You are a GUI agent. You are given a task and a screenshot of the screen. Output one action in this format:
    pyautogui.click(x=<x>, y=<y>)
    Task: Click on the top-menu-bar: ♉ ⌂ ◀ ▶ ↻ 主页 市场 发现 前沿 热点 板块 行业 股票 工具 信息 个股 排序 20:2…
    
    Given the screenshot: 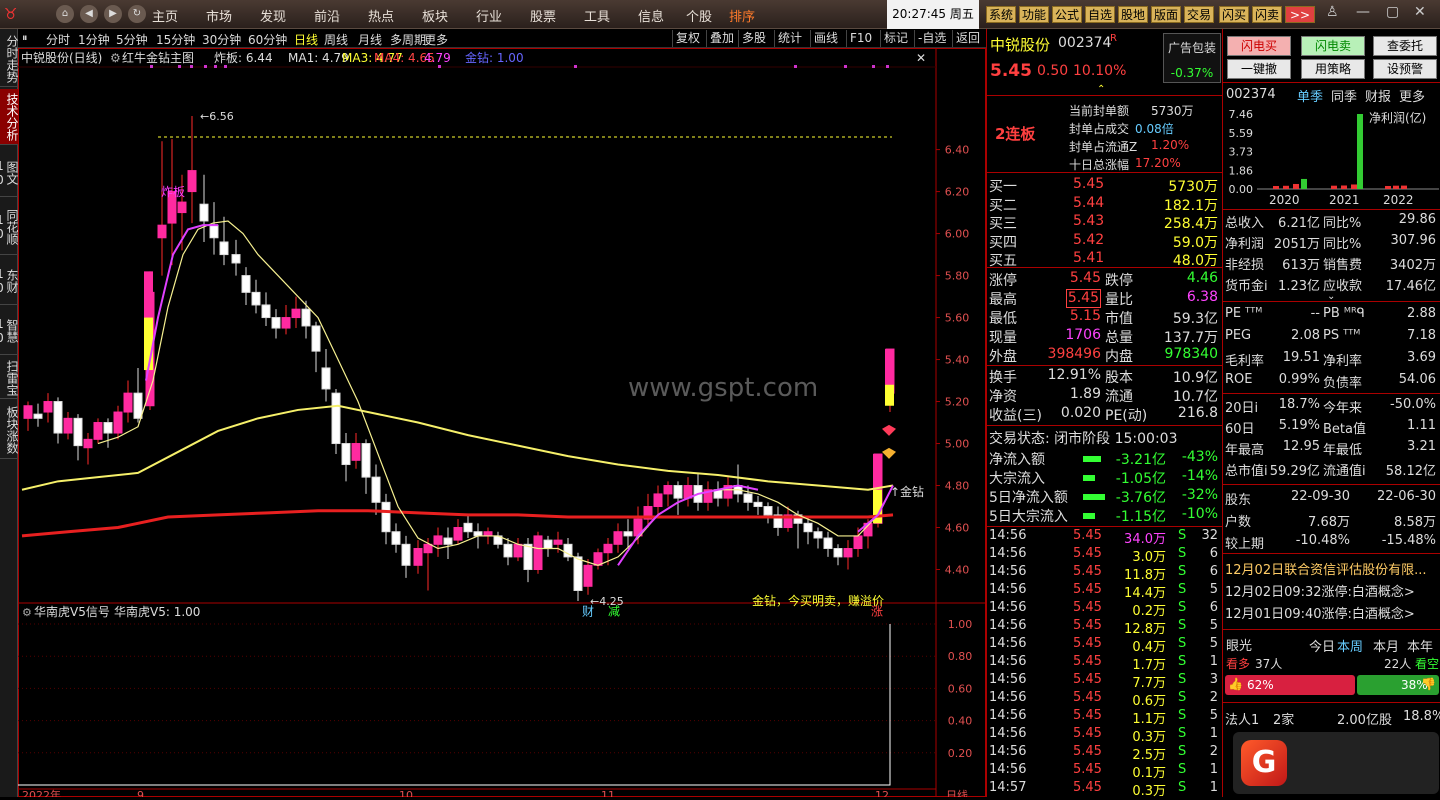 What is the action you would take?
    pyautogui.click(x=720, y=14)
    